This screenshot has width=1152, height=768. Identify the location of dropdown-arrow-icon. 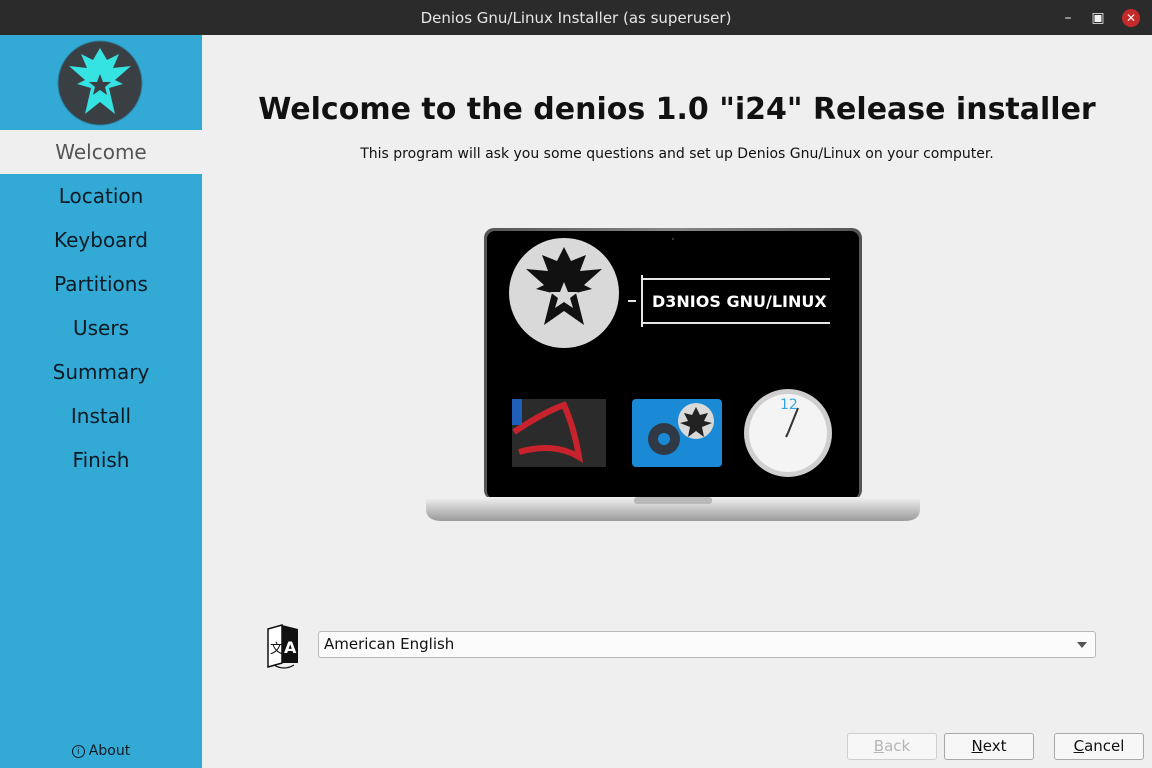
(1082, 645).